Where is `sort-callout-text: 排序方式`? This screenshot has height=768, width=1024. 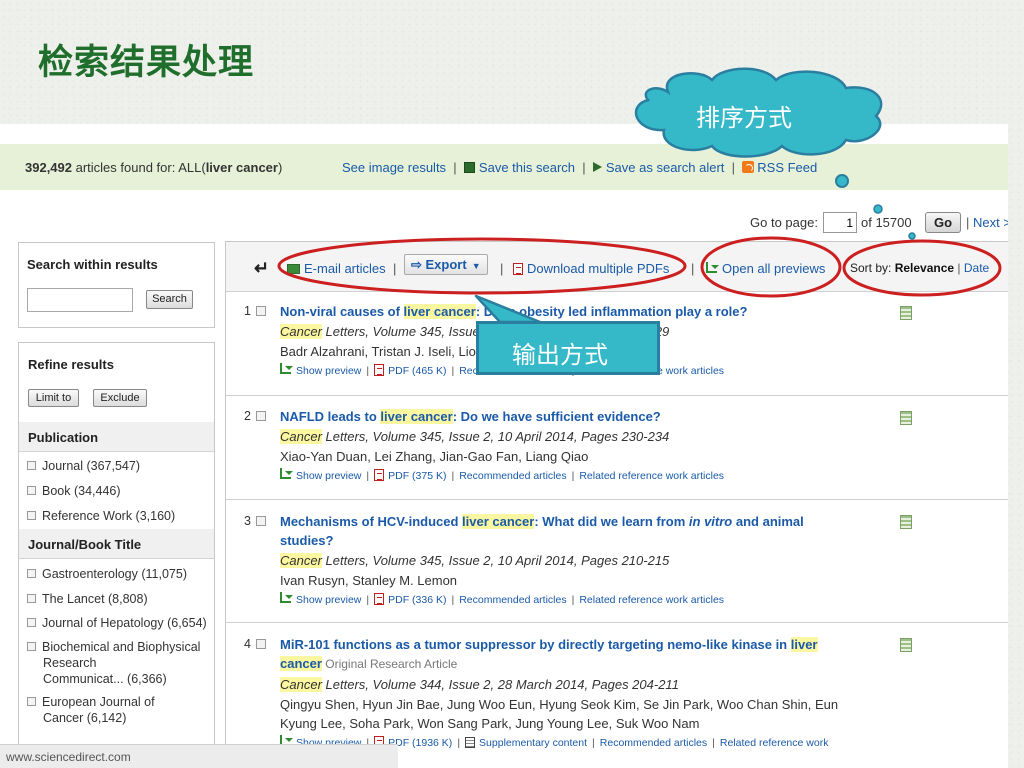
sort-callout-text: 排序方式 is located at coordinates (744, 118).